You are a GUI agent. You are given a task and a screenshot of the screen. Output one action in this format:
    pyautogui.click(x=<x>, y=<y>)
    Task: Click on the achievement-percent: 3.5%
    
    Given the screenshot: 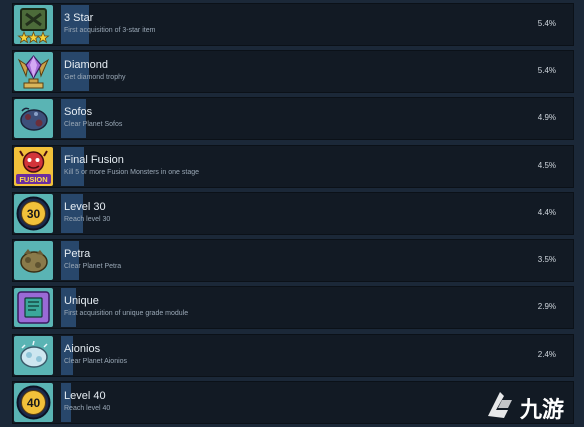 What is the action you would take?
    pyautogui.click(x=546, y=259)
    